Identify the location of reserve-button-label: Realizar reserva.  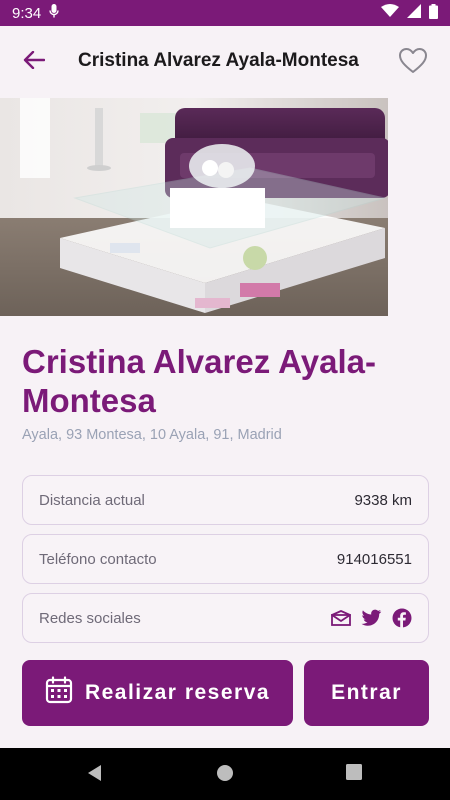
(177, 692).